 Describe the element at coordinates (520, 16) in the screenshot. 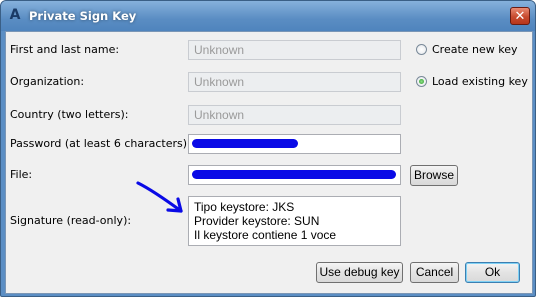

I see `close-button: ✕` at that location.